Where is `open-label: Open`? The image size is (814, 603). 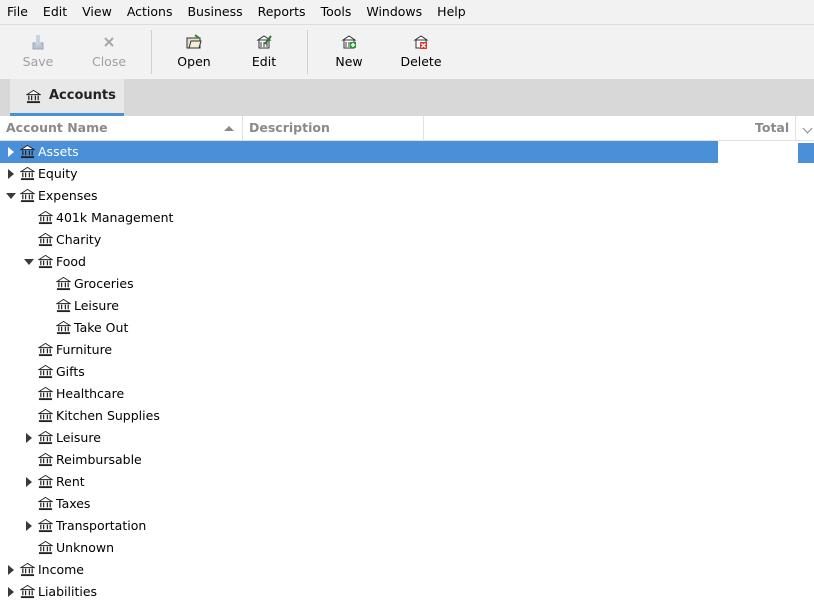
open-label: Open is located at coordinates (194, 61).